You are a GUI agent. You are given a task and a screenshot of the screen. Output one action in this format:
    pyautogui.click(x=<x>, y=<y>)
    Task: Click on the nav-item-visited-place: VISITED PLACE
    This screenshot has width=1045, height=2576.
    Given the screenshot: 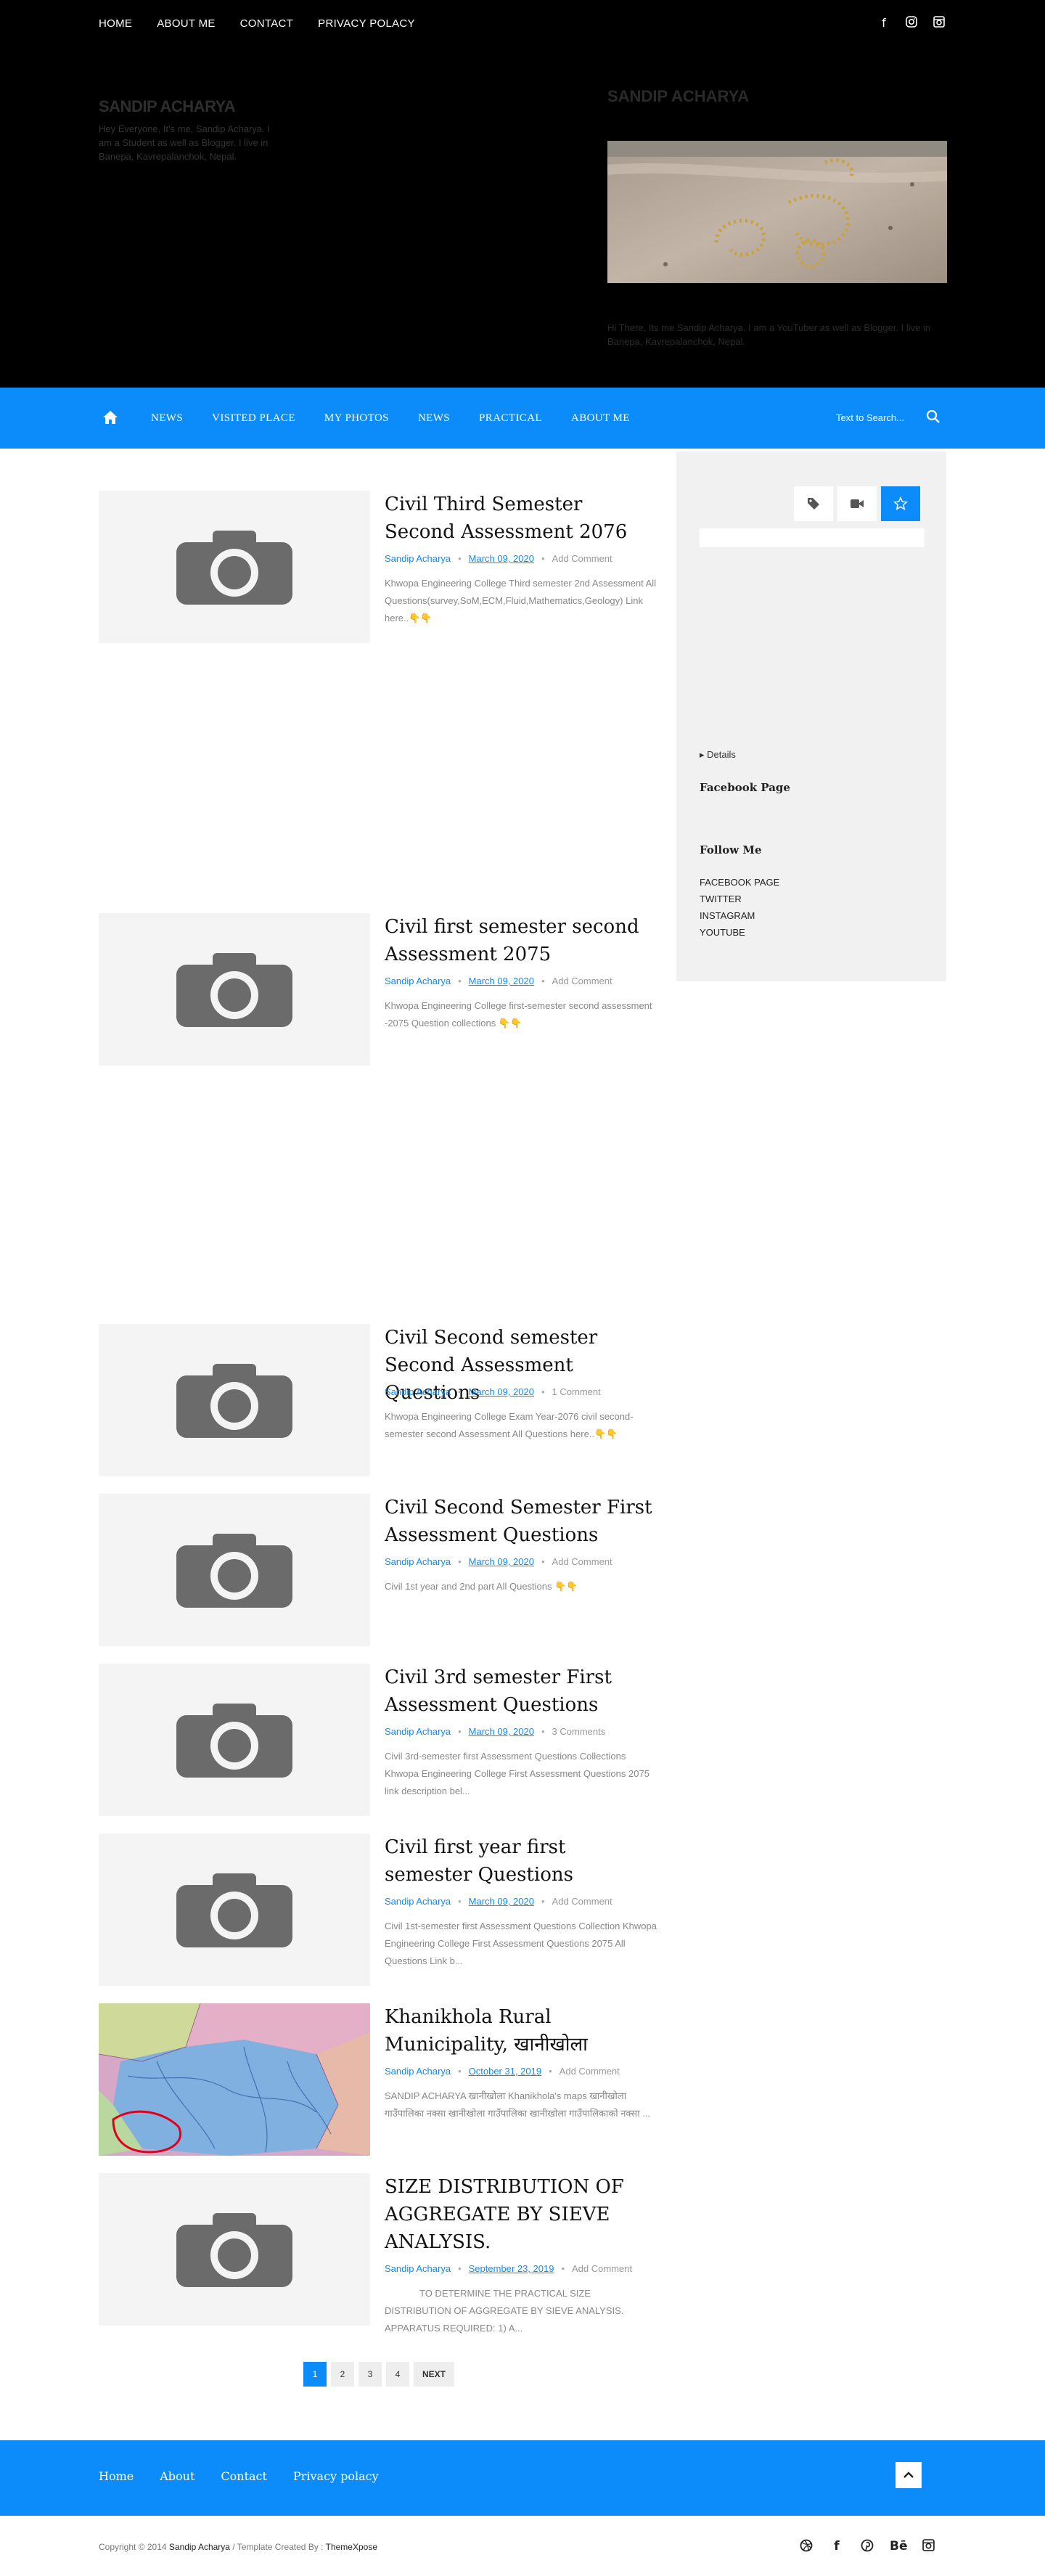 What is the action you would take?
    pyautogui.click(x=254, y=419)
    